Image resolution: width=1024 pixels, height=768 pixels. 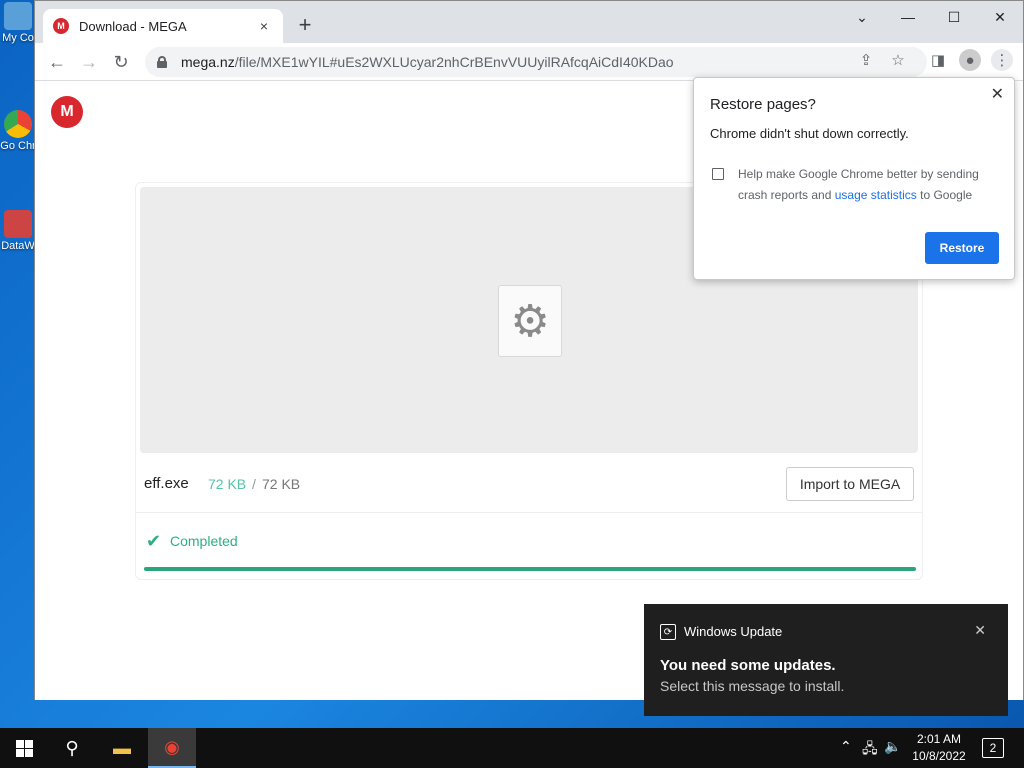 What do you see at coordinates (668, 632) in the screenshot?
I see `update-icon: ⟳` at bounding box center [668, 632].